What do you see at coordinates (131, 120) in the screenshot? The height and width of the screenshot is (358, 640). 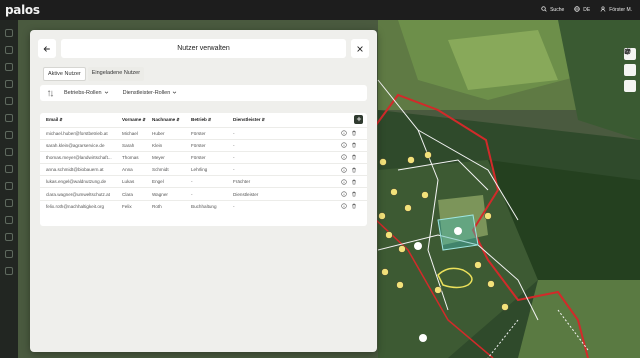 I see `column-first-name: Vorname⇵` at bounding box center [131, 120].